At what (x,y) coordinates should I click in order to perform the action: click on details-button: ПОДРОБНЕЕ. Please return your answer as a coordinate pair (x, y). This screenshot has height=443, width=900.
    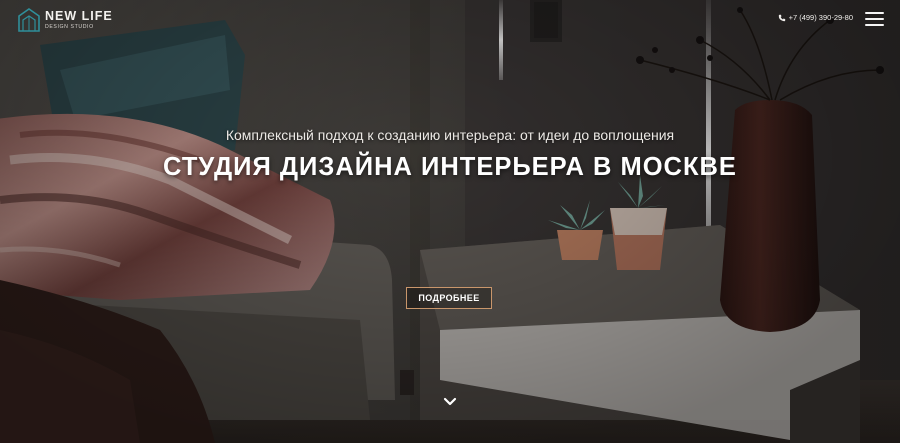
    Looking at the image, I should click on (449, 298).